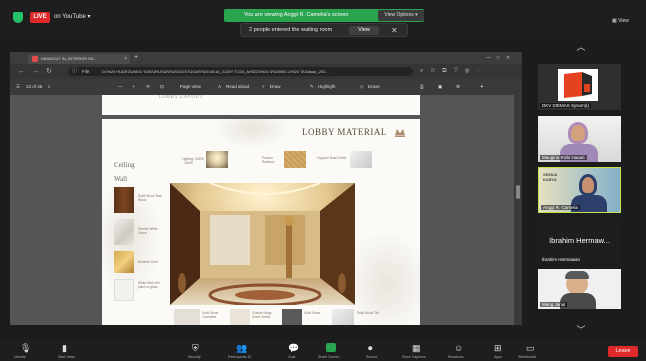  Describe the element at coordinates (79, 59) in the screenshot. I see `browser-tab: HANDOUT IN_INTERIOR DE... ×` at that location.